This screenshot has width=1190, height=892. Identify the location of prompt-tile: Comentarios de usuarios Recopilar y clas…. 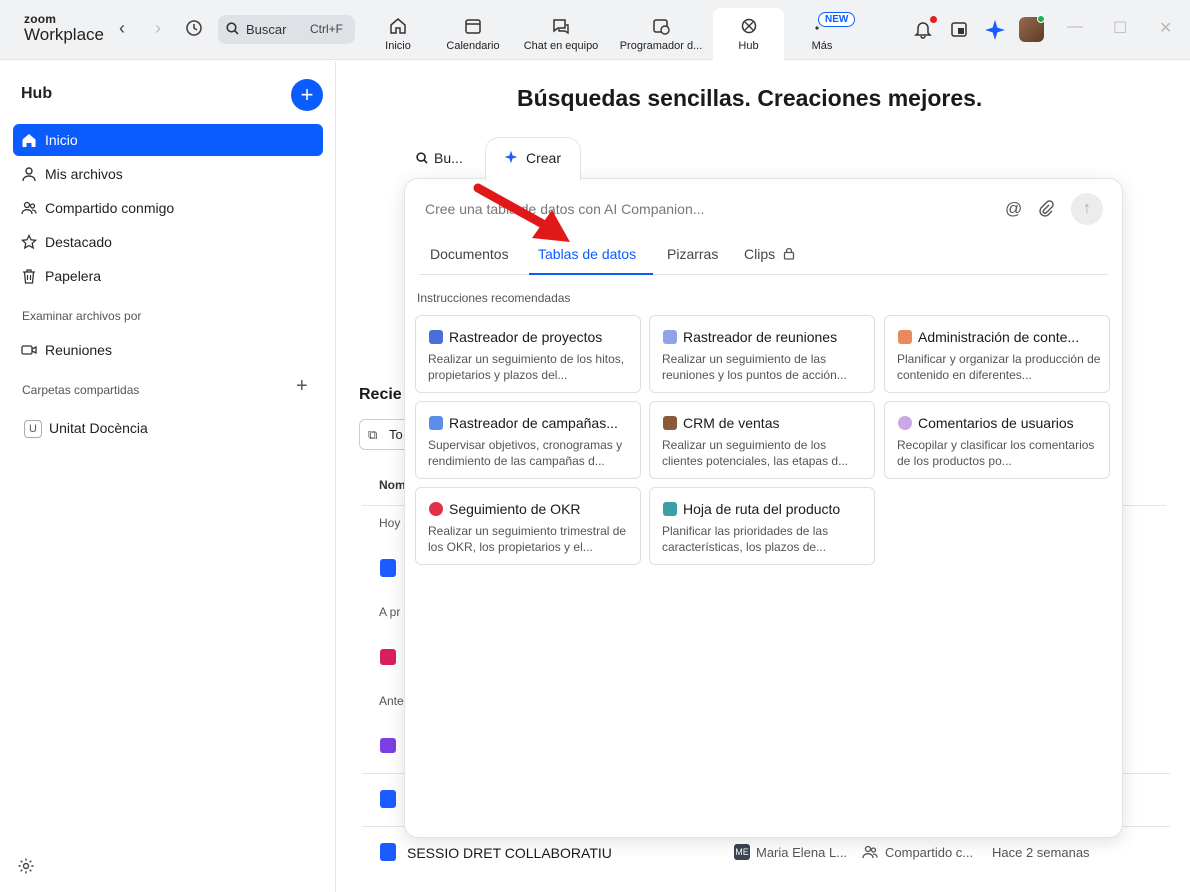
(997, 440).